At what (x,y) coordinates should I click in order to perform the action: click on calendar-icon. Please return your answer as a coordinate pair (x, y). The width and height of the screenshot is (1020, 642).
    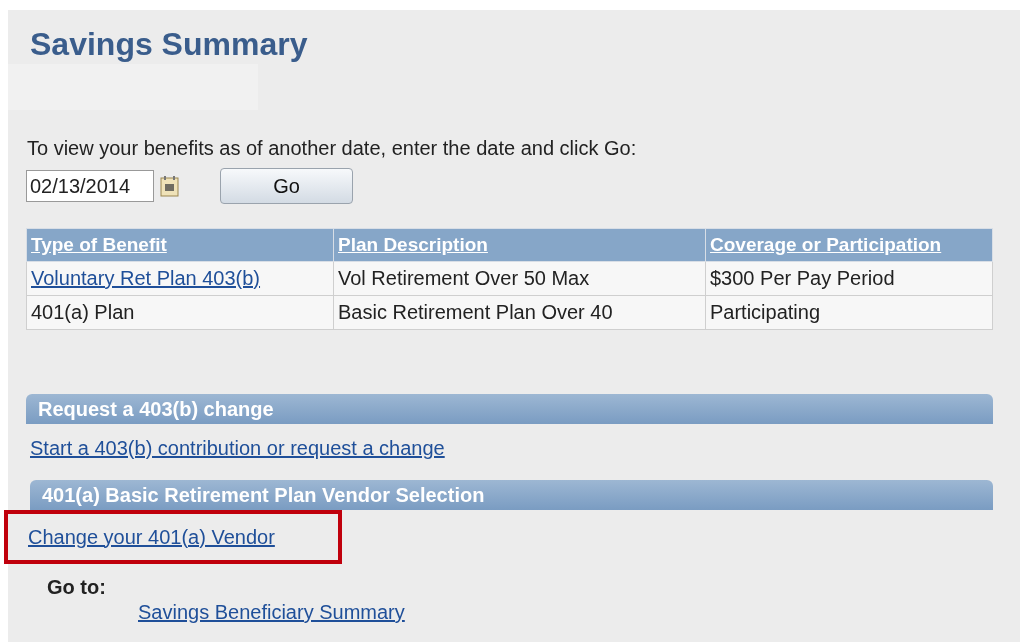
    Looking at the image, I should click on (170, 186).